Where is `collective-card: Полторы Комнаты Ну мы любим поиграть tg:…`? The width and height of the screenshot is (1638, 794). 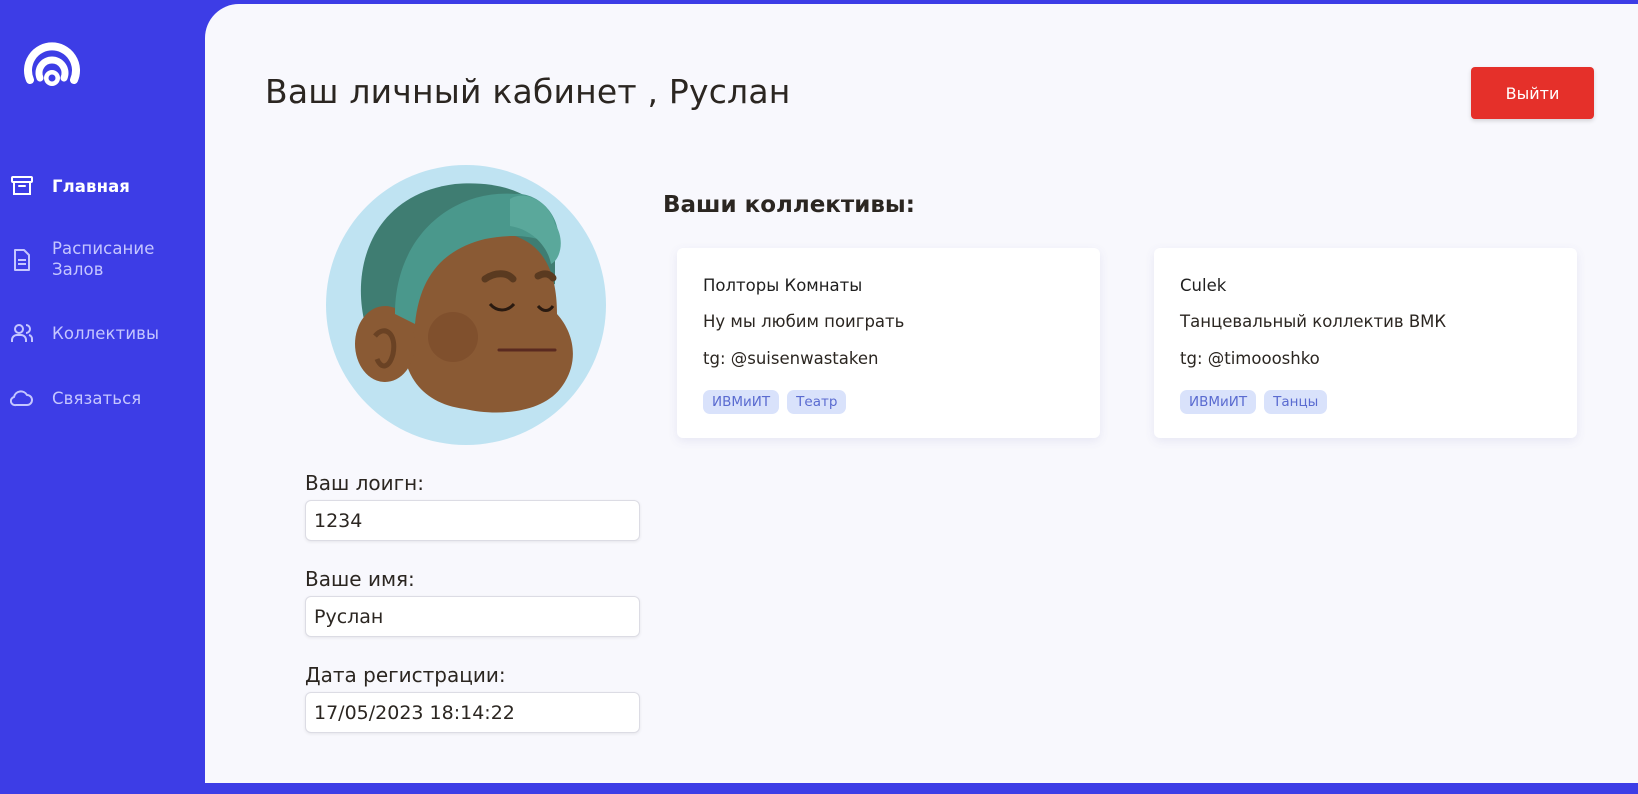
collective-card: Полторы Комнаты Ну мы любим поиграть tg:… is located at coordinates (888, 343).